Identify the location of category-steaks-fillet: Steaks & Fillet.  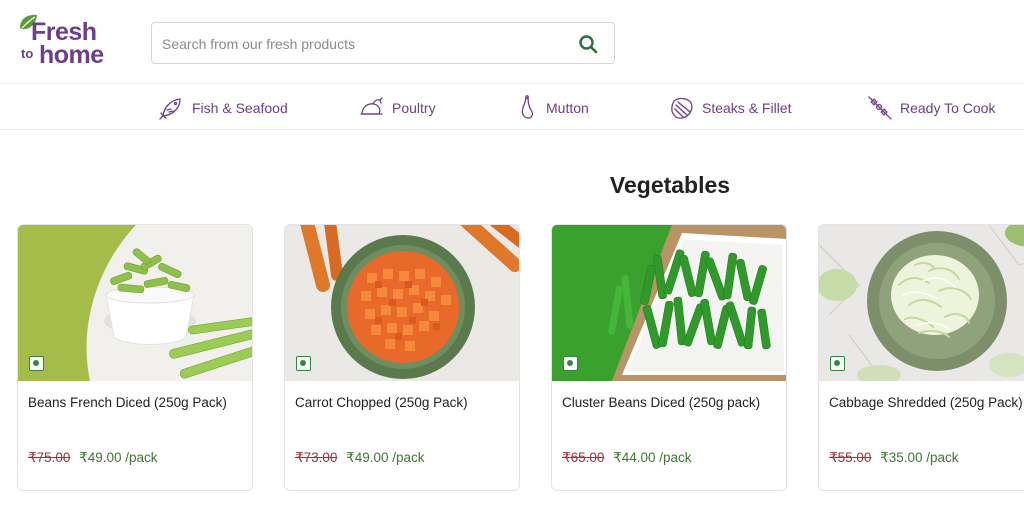
(730, 108).